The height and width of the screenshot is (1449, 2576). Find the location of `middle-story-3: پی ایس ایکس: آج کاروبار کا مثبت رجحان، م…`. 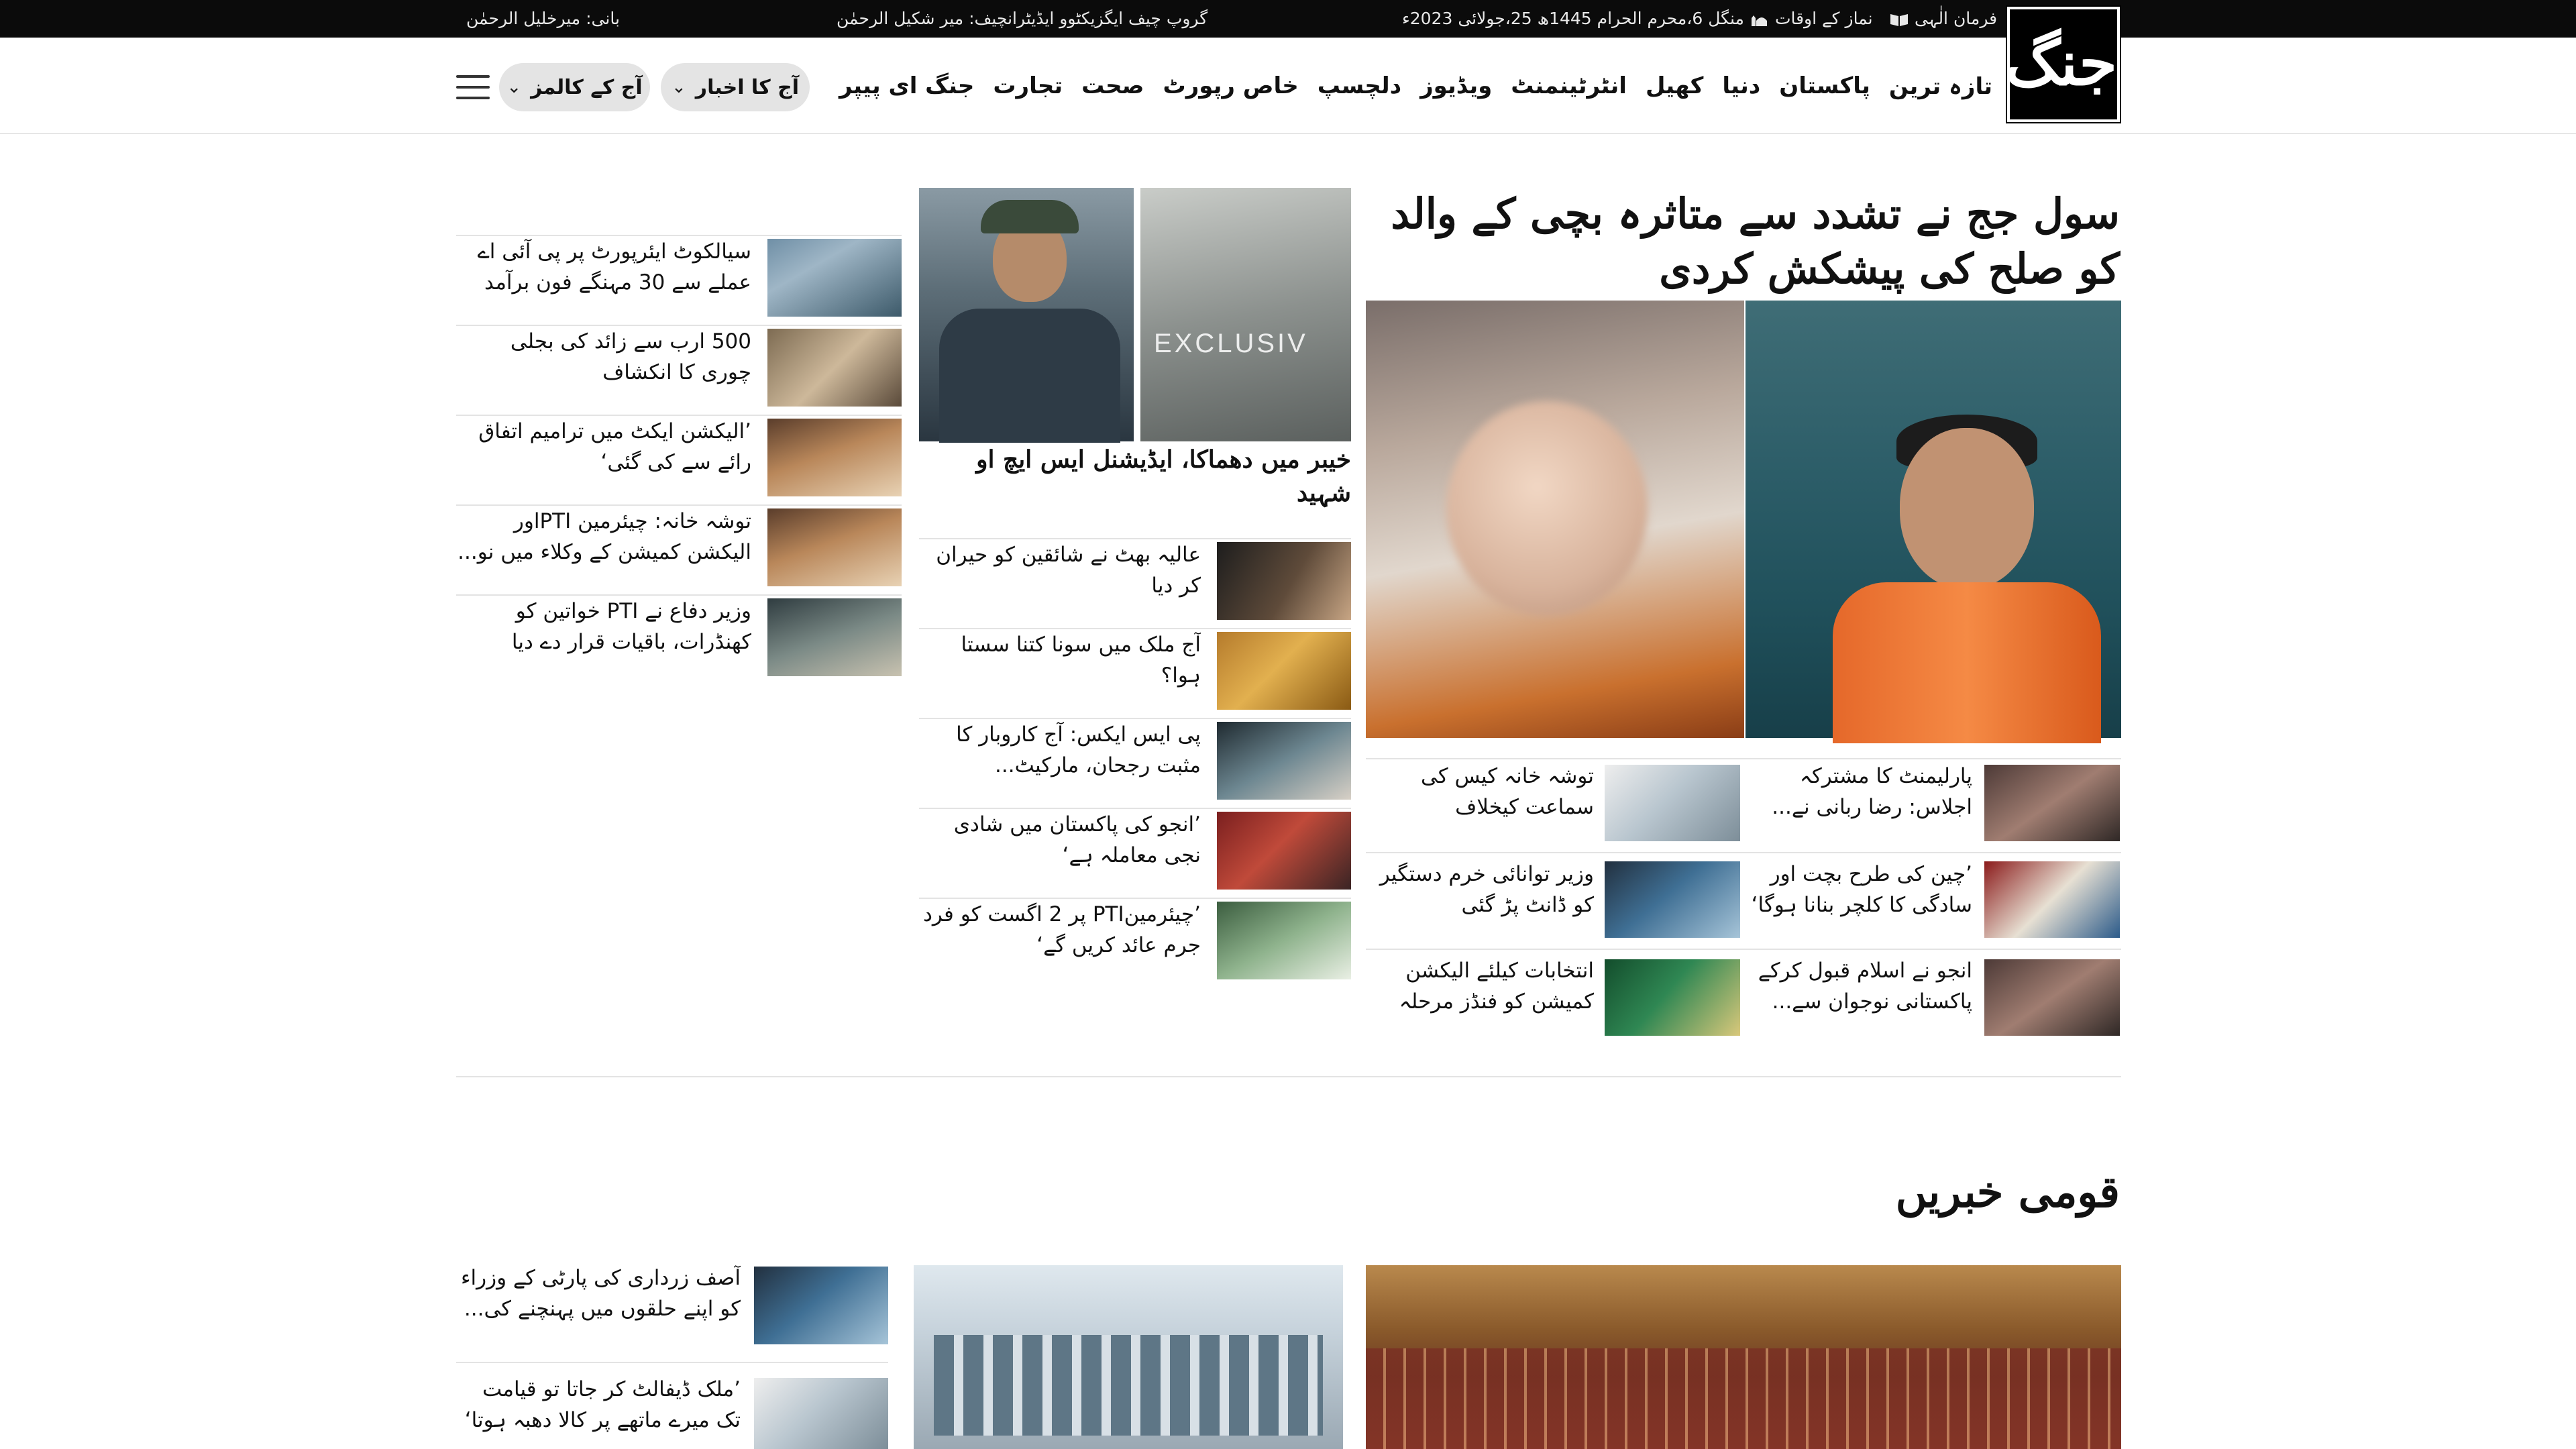

middle-story-3: پی ایس ایکس: آج کاروبار کا مثبت رجحان، م… is located at coordinates (1060, 752).